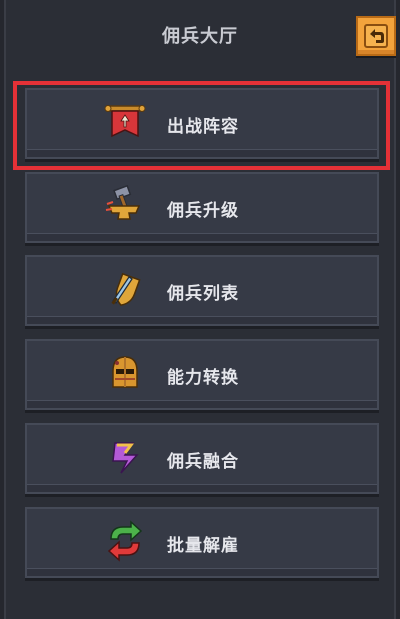 The height and width of the screenshot is (619, 400). I want to click on menu-label: 佣兵融合, so click(203, 462).